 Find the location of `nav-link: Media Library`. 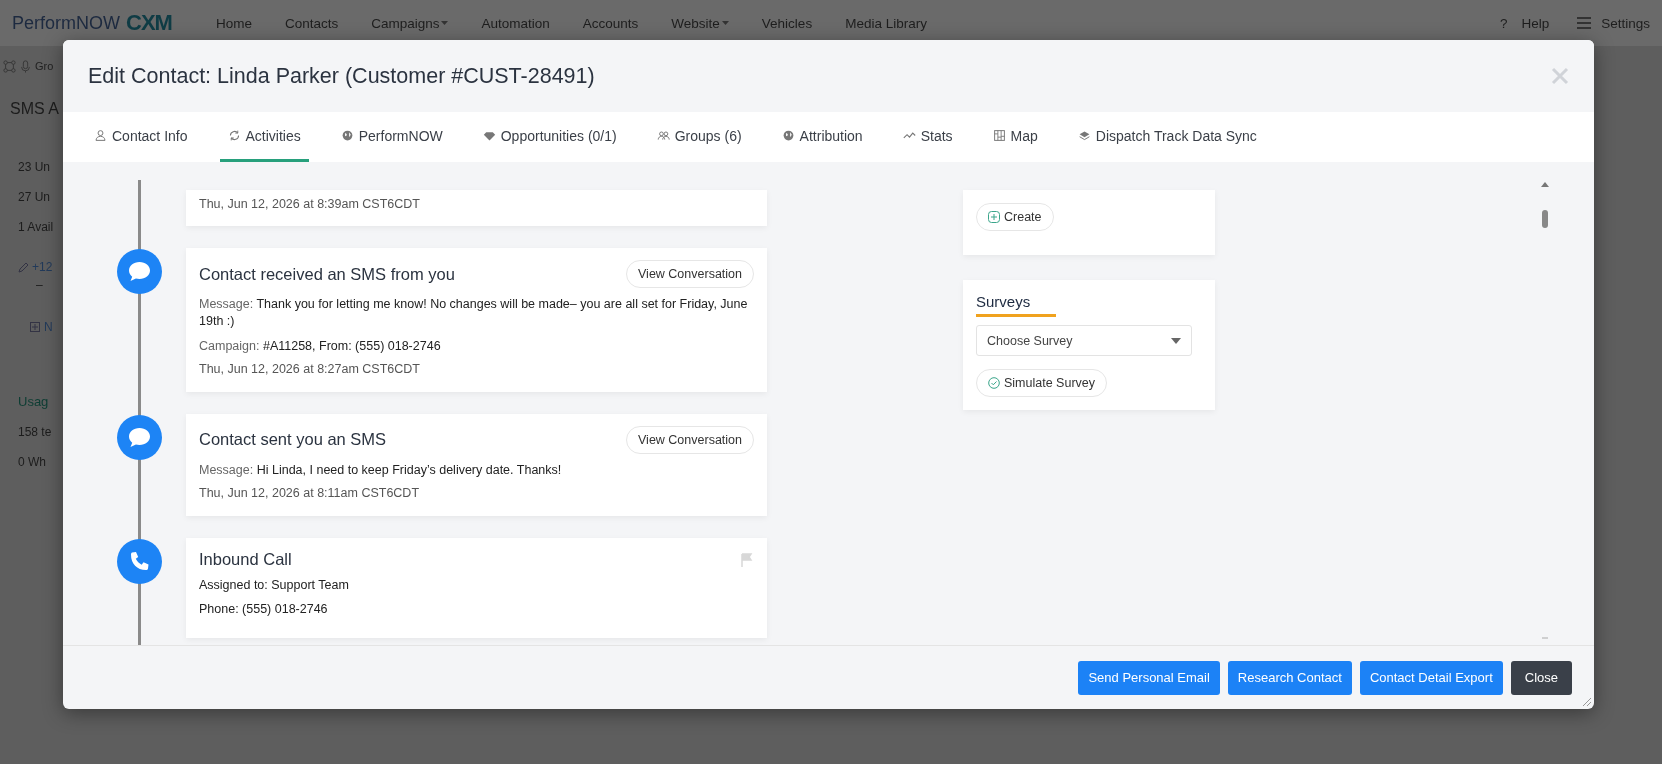

nav-link: Media Library is located at coordinates (886, 23).